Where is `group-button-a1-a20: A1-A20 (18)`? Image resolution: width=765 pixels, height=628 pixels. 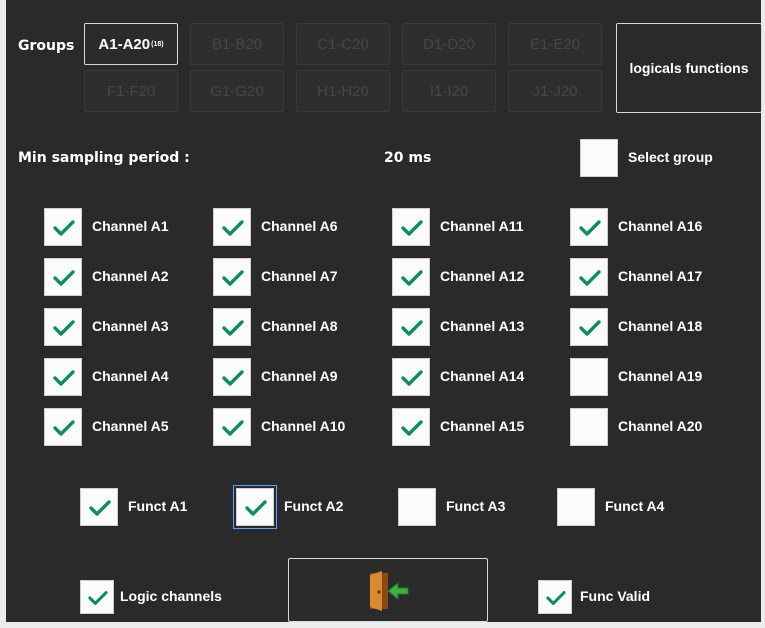 group-button-a1-a20: A1-A20 (18) is located at coordinates (131, 44).